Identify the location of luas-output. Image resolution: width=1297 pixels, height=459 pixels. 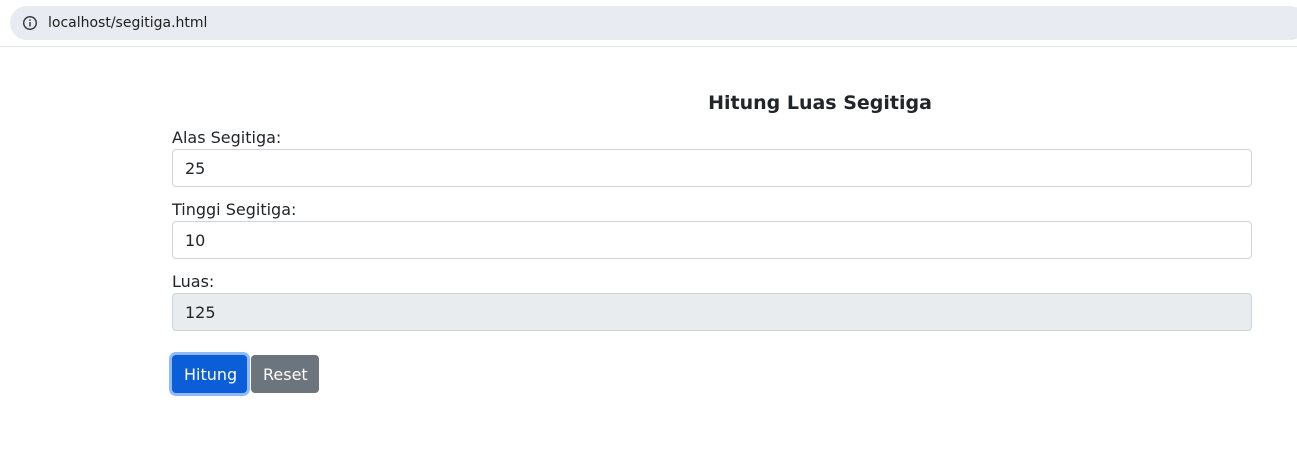
(712, 312).